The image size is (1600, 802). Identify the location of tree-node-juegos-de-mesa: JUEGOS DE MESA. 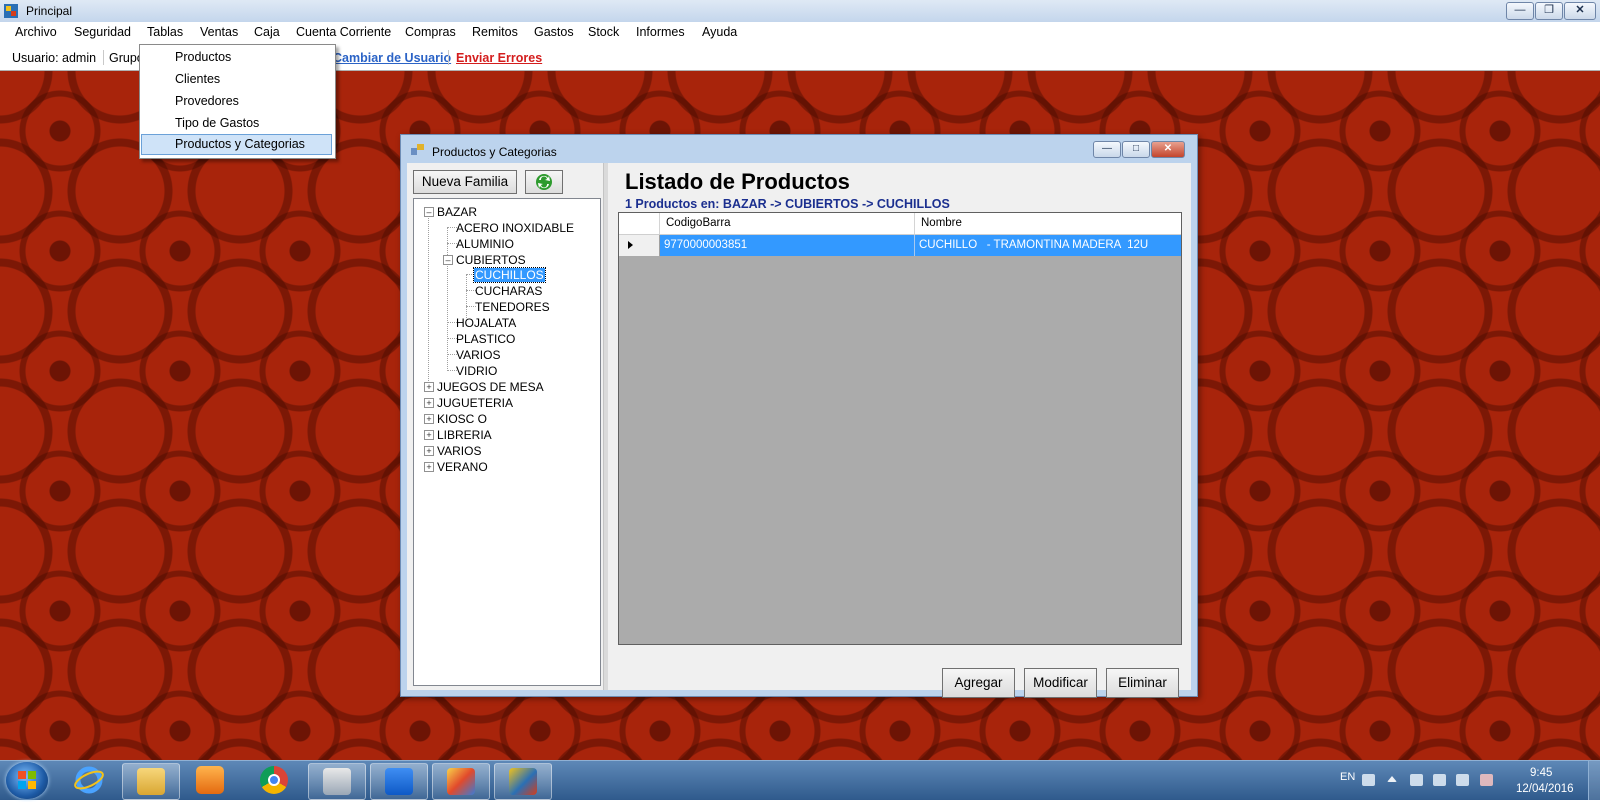
(490, 387).